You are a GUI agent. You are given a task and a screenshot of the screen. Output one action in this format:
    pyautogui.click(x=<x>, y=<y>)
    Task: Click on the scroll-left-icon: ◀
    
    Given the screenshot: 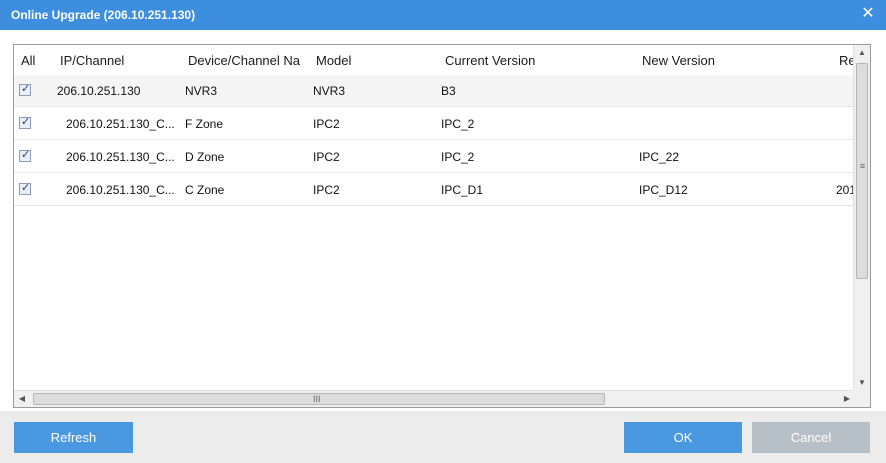 What is the action you would take?
    pyautogui.click(x=22, y=399)
    